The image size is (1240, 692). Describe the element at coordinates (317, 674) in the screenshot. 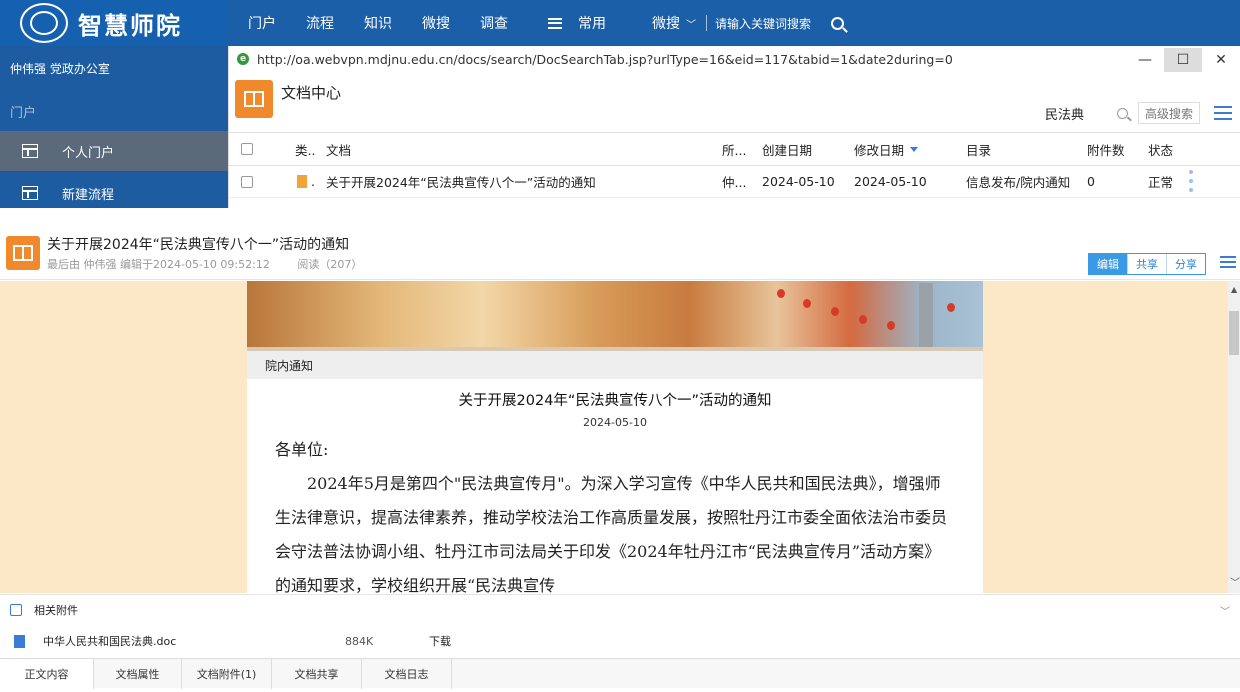

I see `tab-sharing: 文档共享` at that location.